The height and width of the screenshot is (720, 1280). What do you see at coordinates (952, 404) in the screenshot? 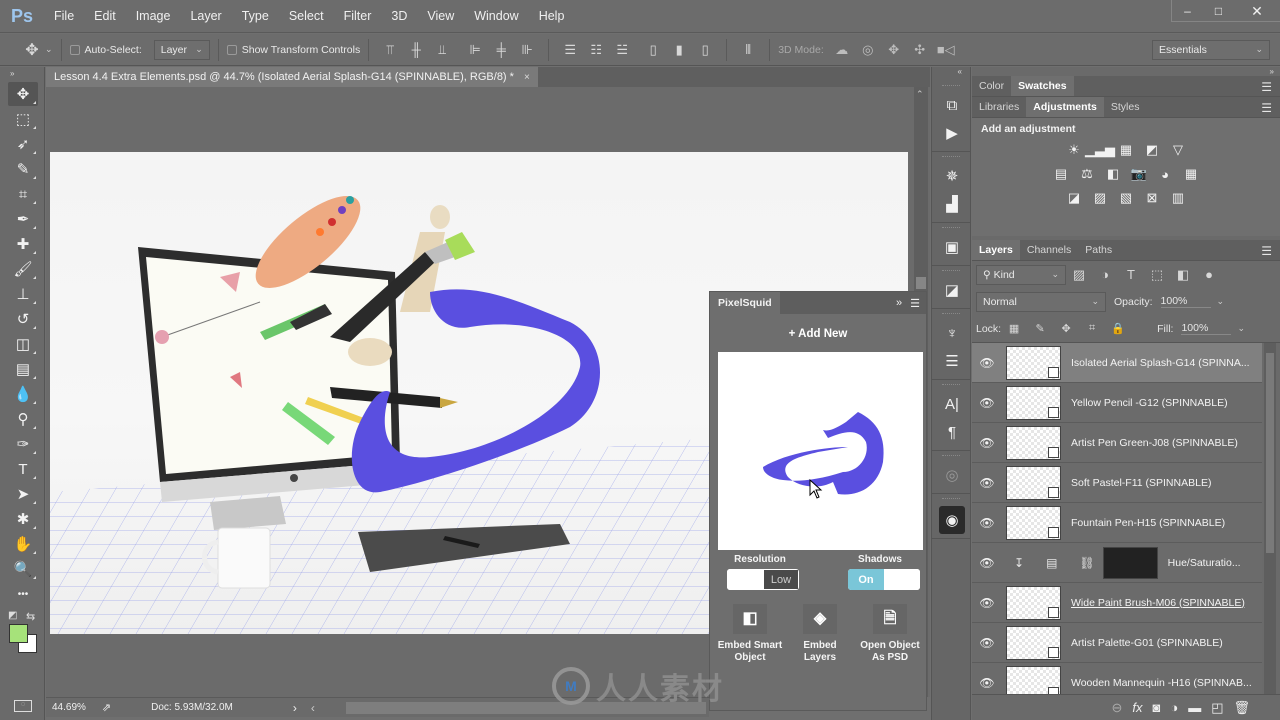
I see `character-icon: A|` at bounding box center [952, 404].